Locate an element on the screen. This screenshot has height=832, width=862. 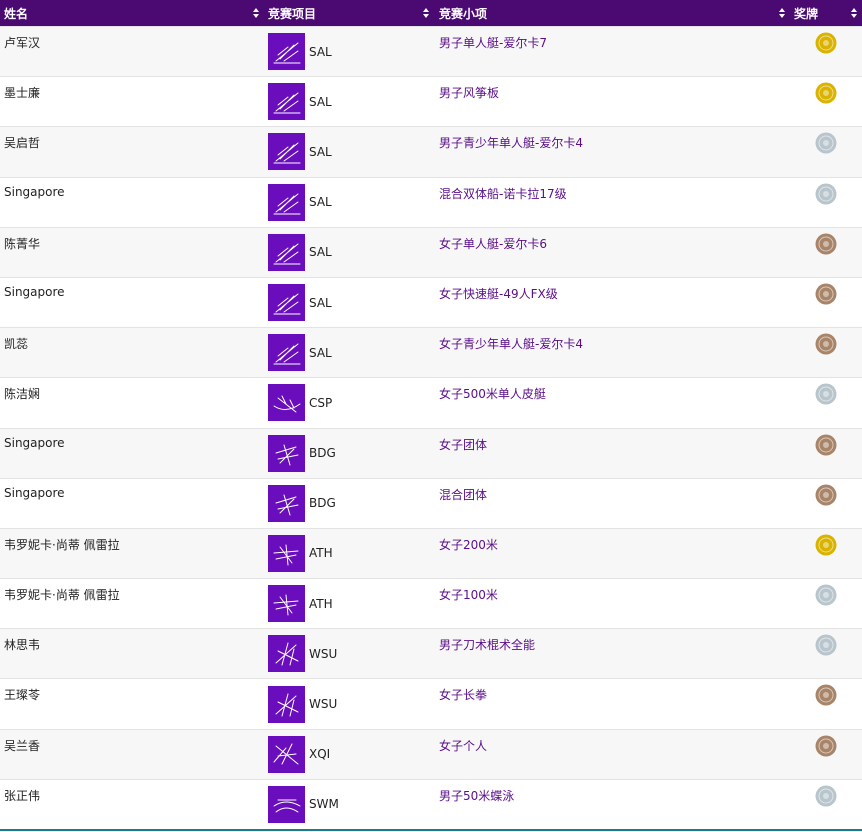
athlete-name: 陈洁娴 is located at coordinates (22, 394).